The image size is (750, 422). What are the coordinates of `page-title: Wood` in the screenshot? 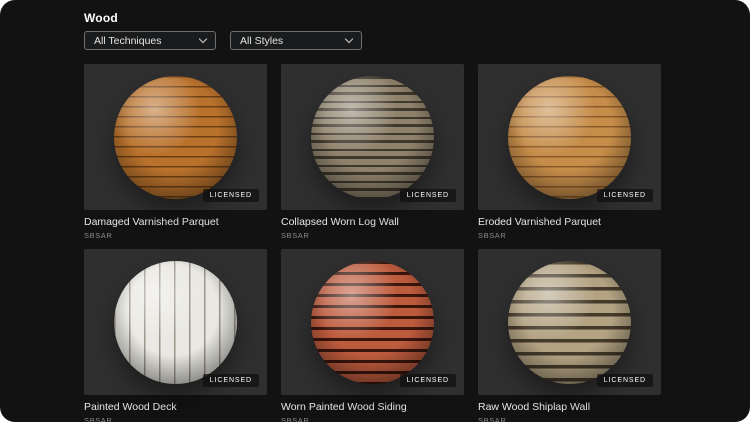 It's located at (101, 18).